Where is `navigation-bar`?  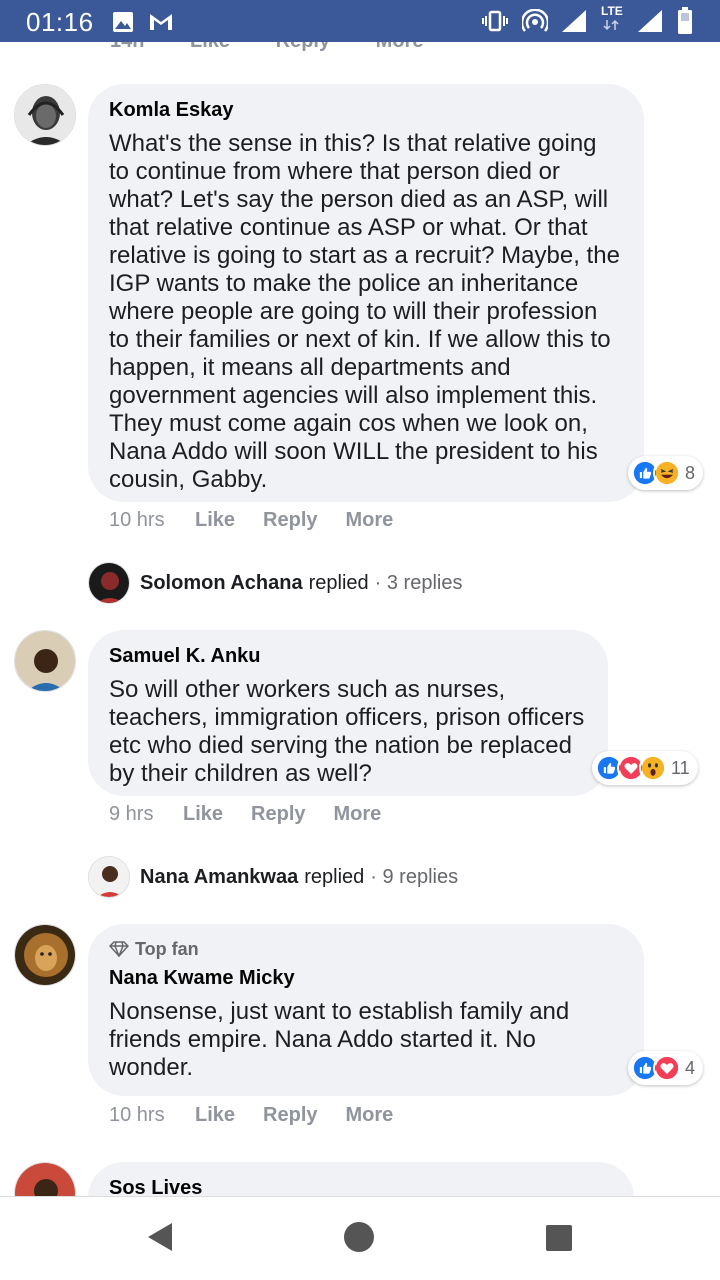
navigation-bar is located at coordinates (360, 1238).